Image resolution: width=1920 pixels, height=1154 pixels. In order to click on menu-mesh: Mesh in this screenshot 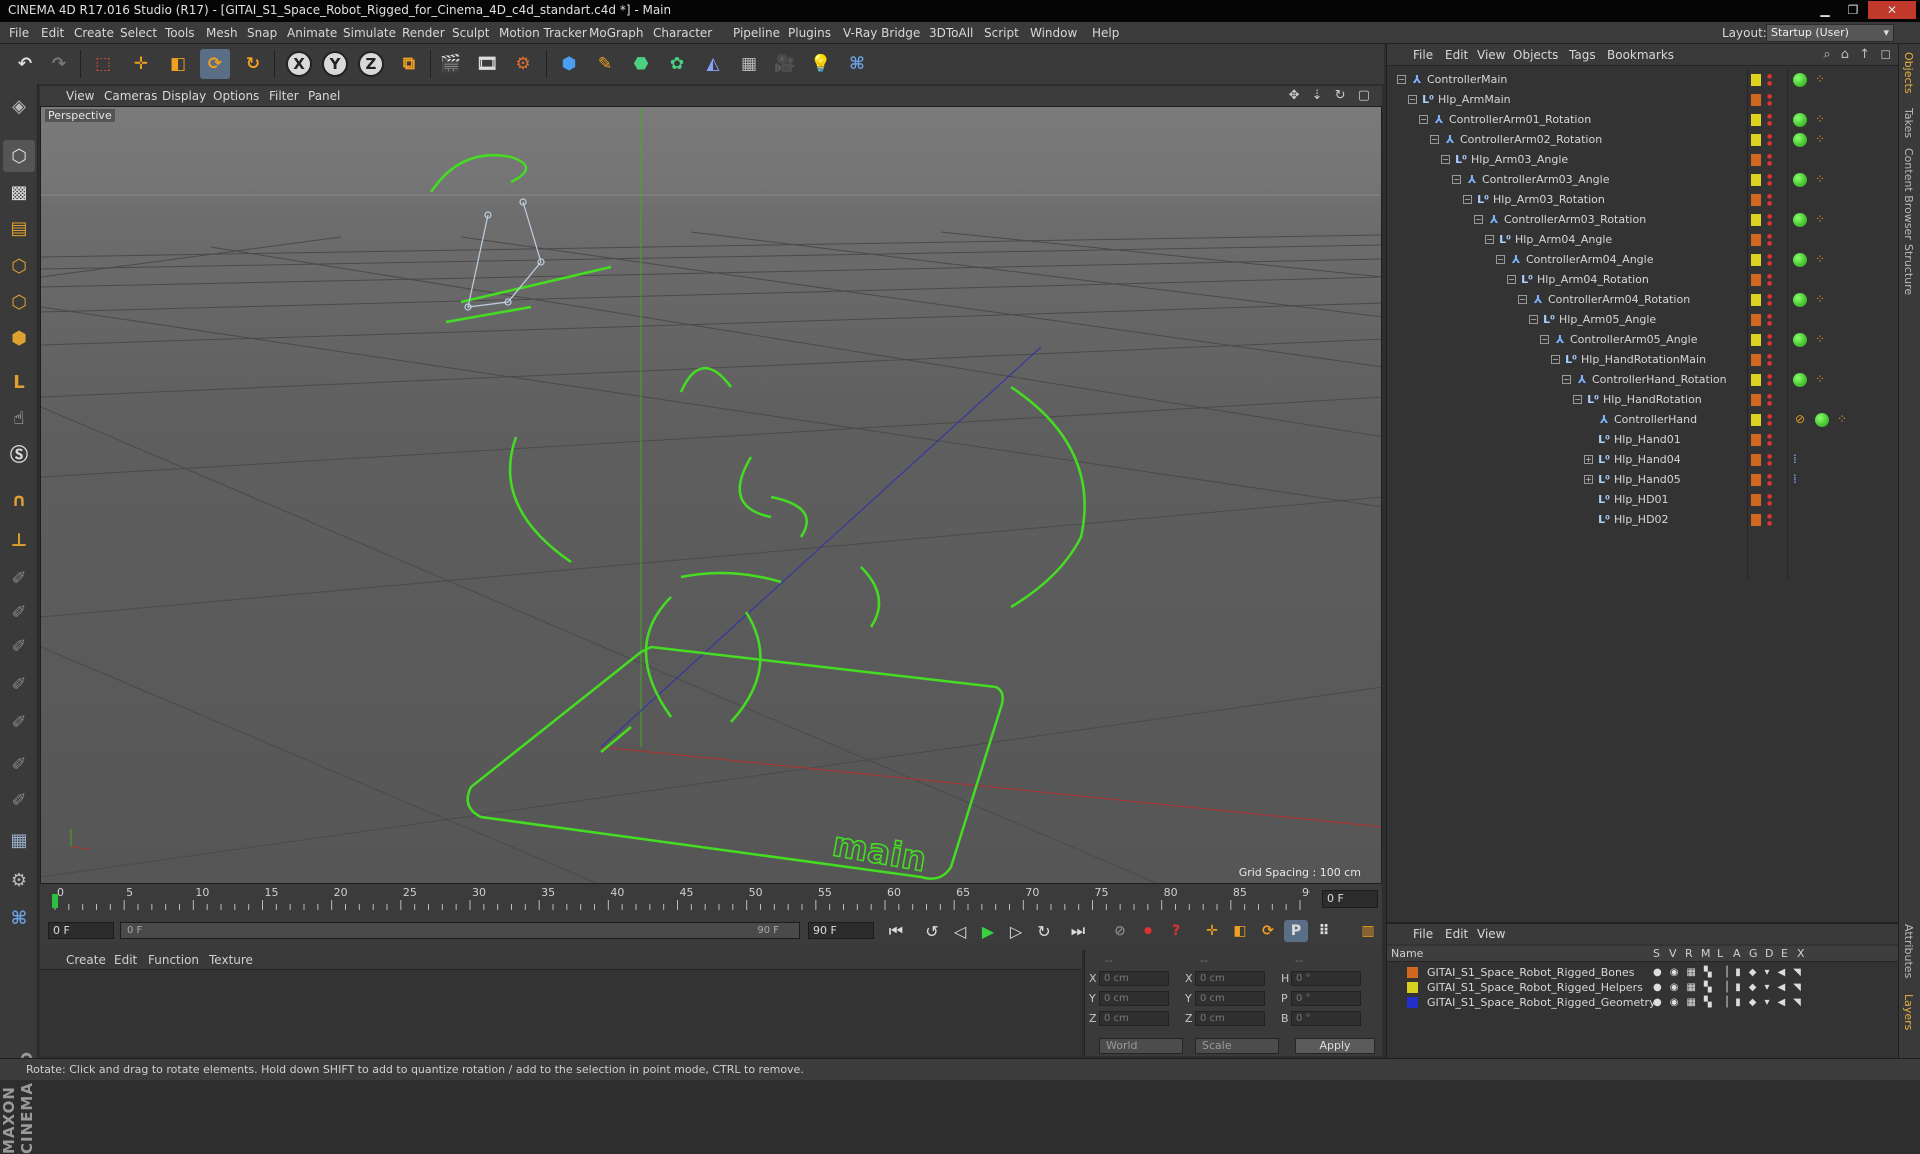, I will do `click(222, 33)`.